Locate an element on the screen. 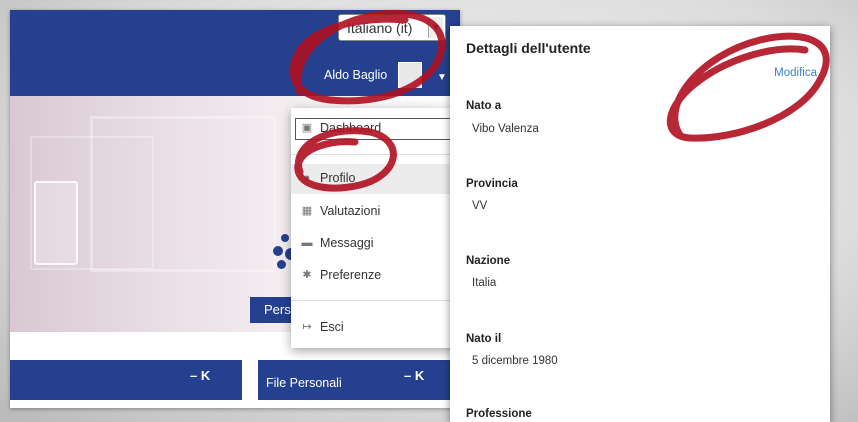 The width and height of the screenshot is (858, 422). block-header: – K is located at coordinates (126, 380).